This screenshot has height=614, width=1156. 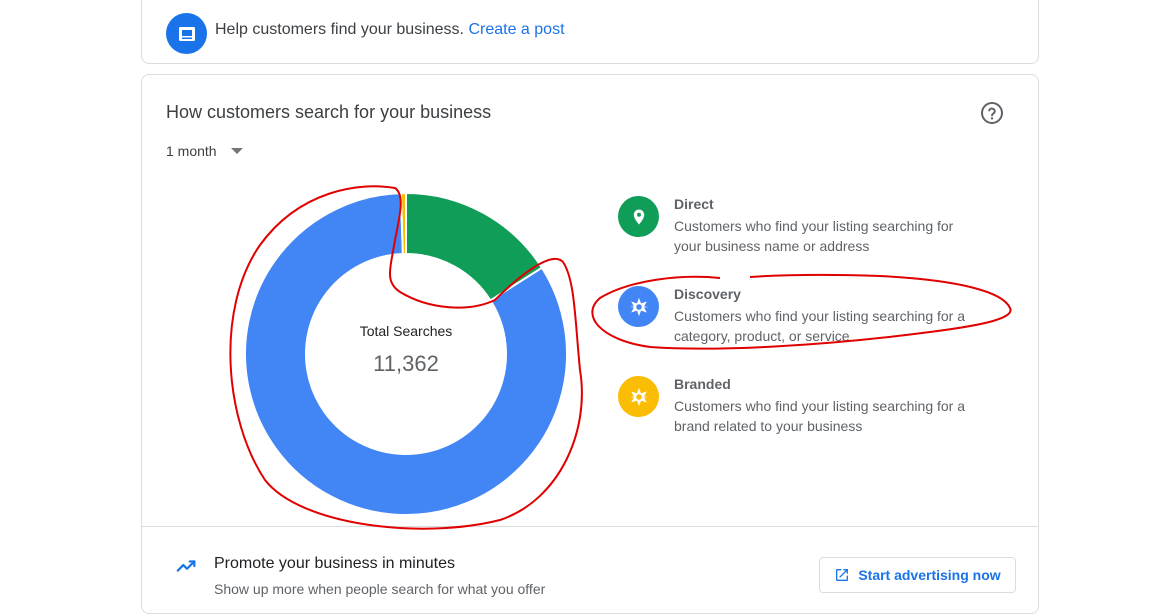 What do you see at coordinates (992, 113) in the screenshot?
I see `help-circle-icon` at bounding box center [992, 113].